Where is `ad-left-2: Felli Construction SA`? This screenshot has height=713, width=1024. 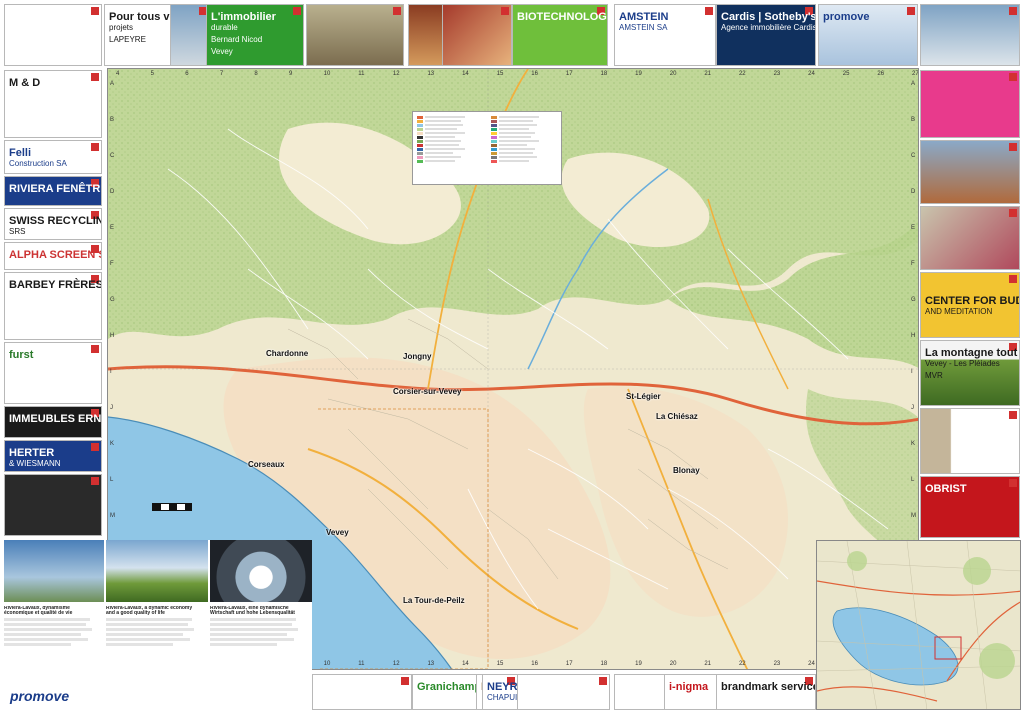 ad-left-2: Felli Construction SA is located at coordinates (53, 157).